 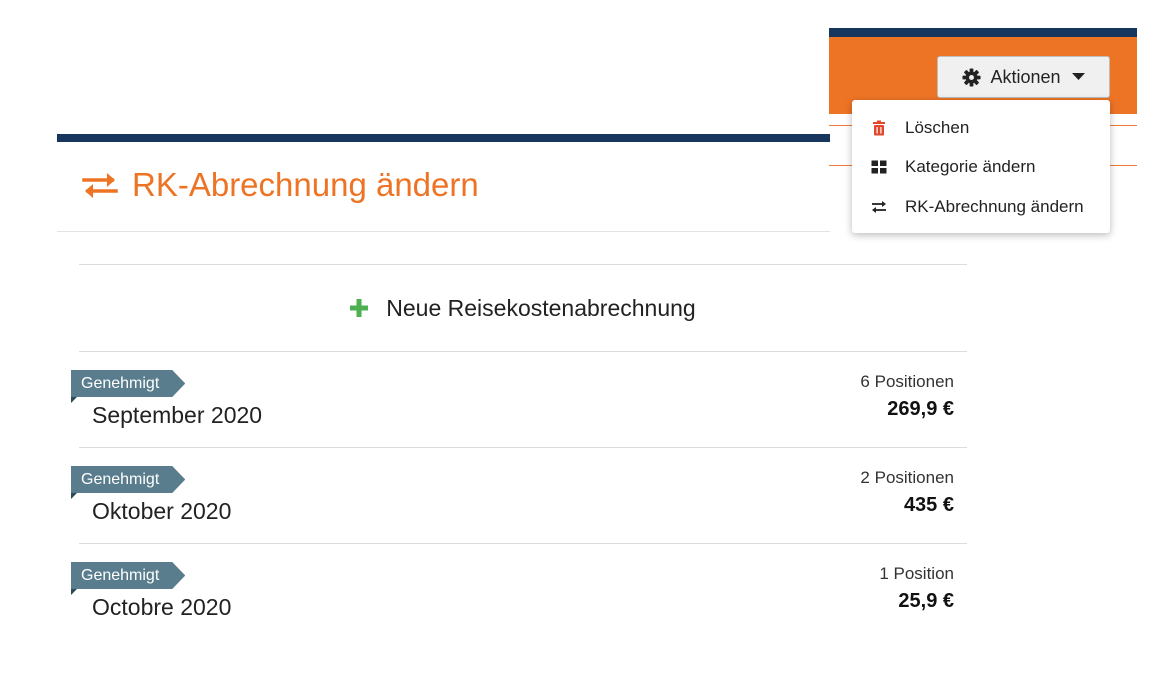 I want to click on menu-item-label: RK-Abrechnung ändern, so click(x=994, y=206).